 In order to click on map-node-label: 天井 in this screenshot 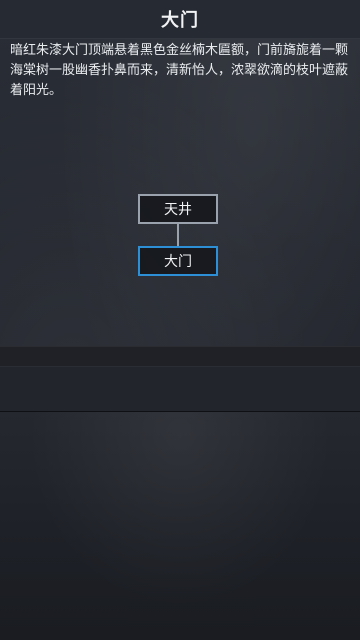, I will do `click(178, 210)`.